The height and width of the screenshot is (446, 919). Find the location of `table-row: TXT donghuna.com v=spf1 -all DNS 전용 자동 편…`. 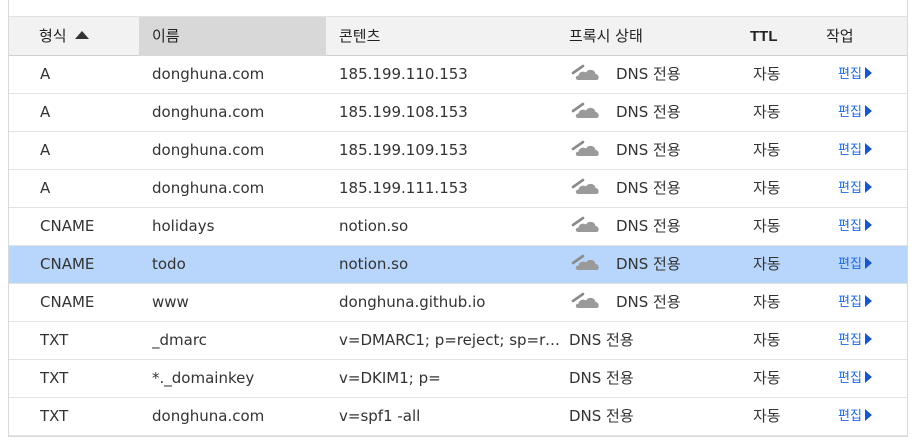

table-row: TXT donghuna.com v=spf1 -all DNS 전용 자동 편… is located at coordinates (458, 417).